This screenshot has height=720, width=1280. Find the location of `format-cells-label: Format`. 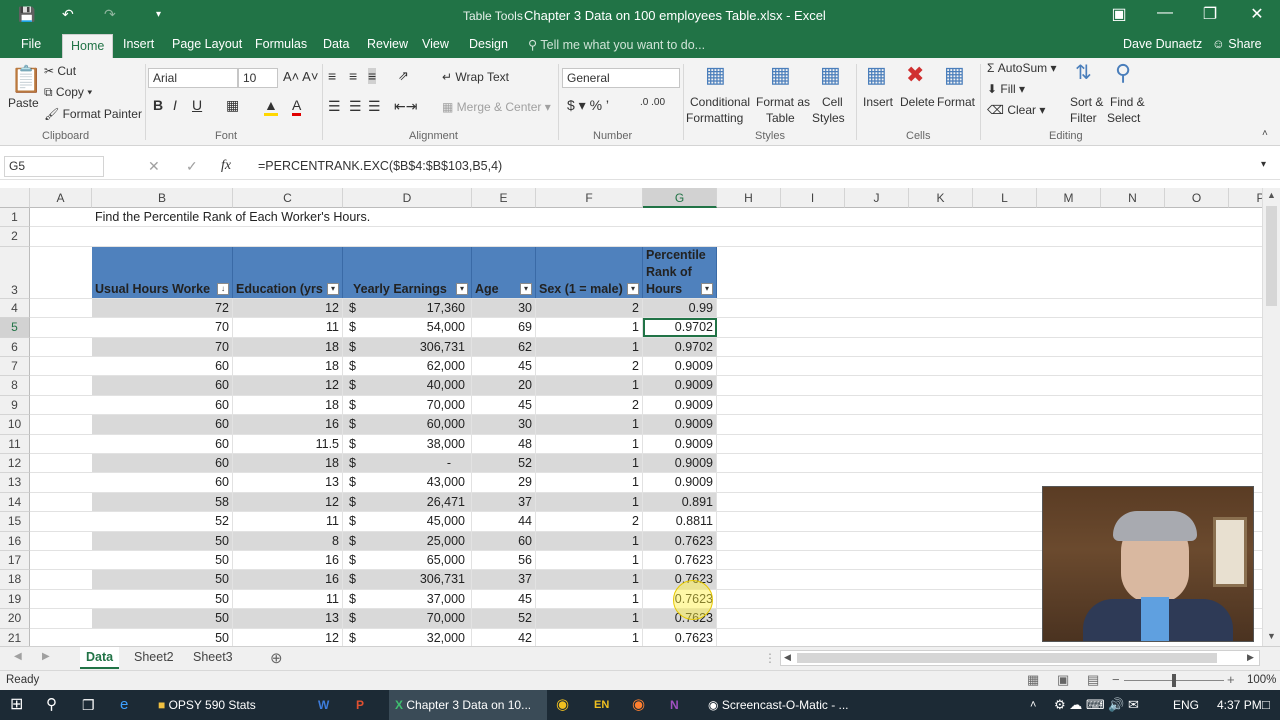

format-cells-label: Format is located at coordinates (956, 102).